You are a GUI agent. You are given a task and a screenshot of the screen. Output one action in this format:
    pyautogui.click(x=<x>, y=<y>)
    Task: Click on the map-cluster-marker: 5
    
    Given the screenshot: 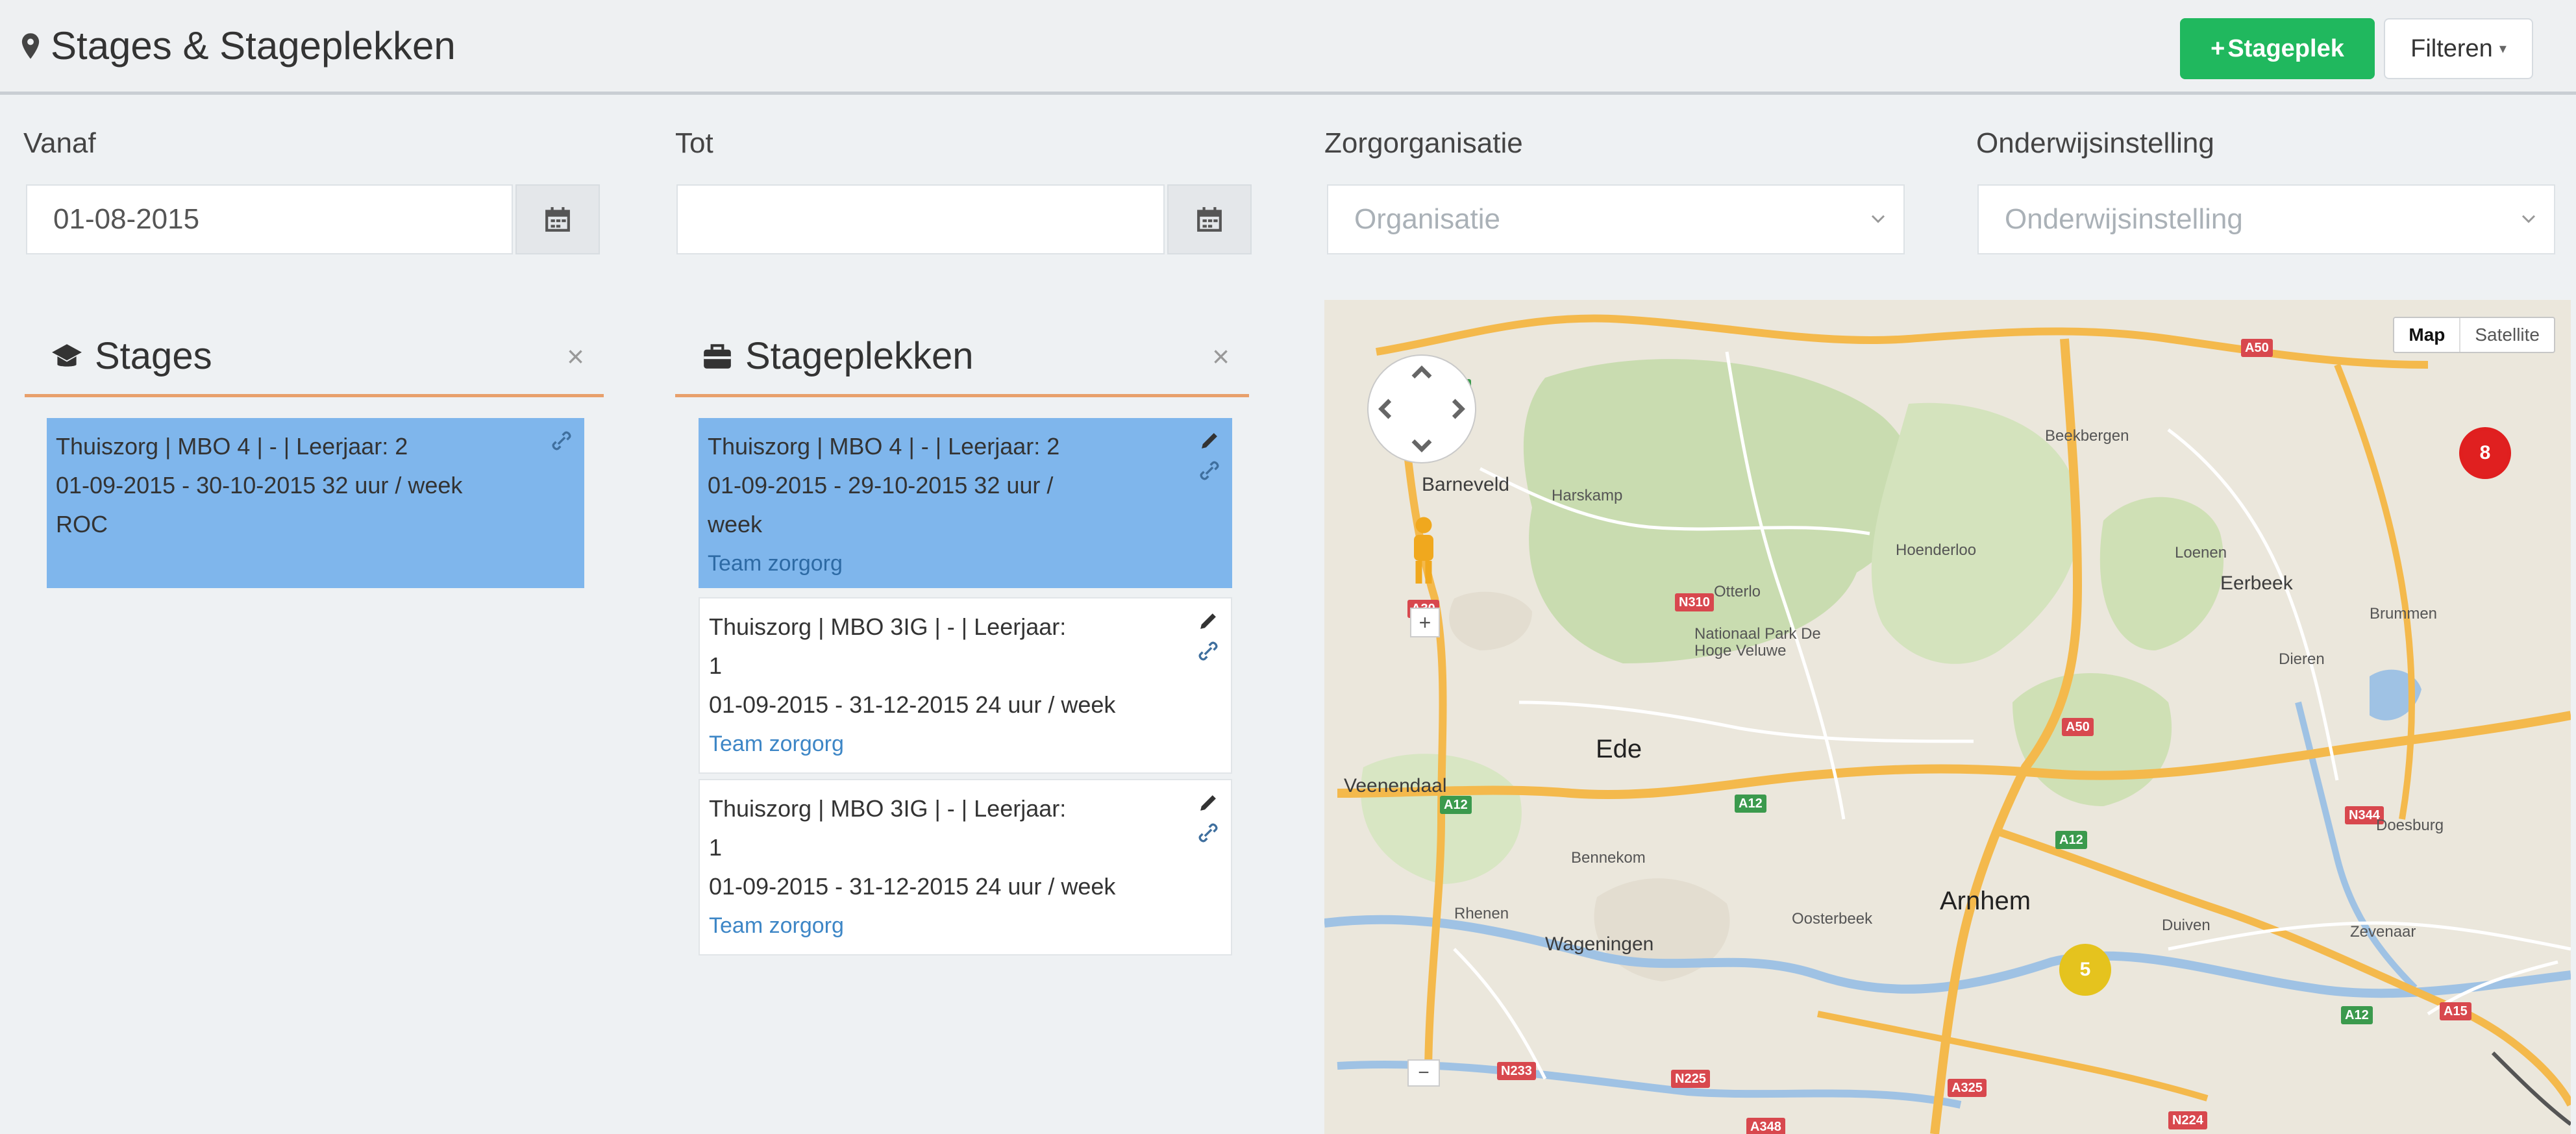 What is the action you would take?
    pyautogui.click(x=2085, y=970)
    